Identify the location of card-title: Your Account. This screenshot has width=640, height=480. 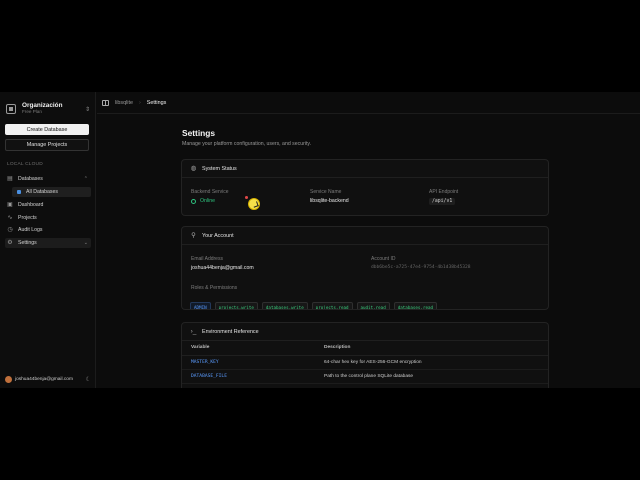
(218, 235).